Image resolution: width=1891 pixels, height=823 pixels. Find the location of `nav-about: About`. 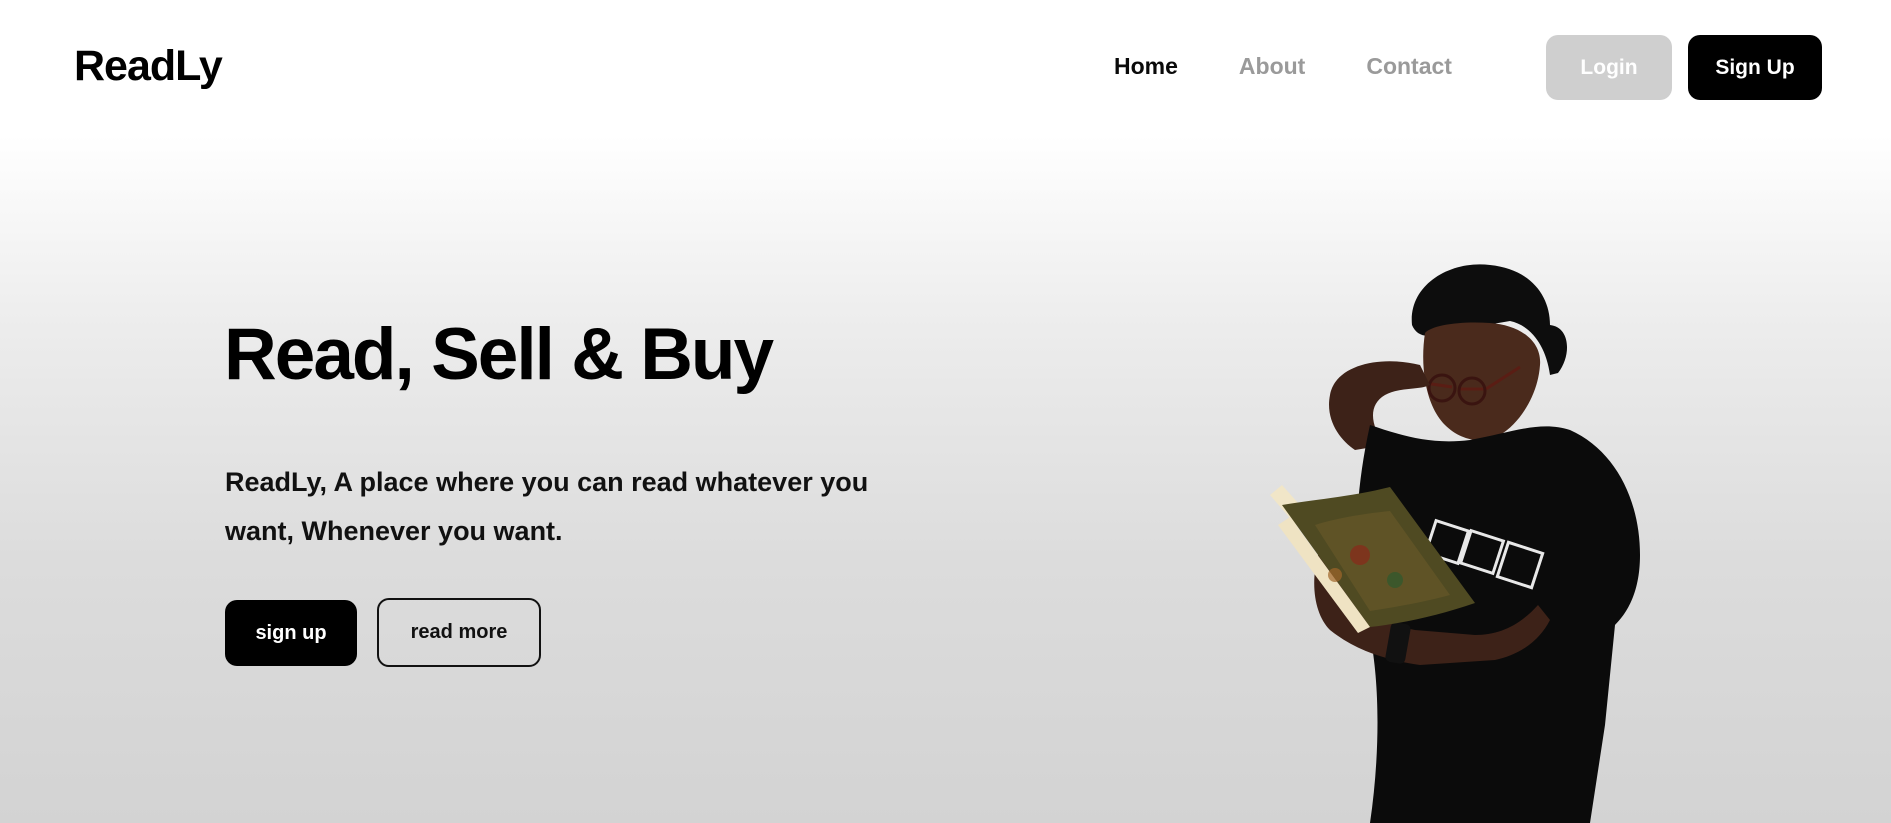

nav-about: About is located at coordinates (1272, 66).